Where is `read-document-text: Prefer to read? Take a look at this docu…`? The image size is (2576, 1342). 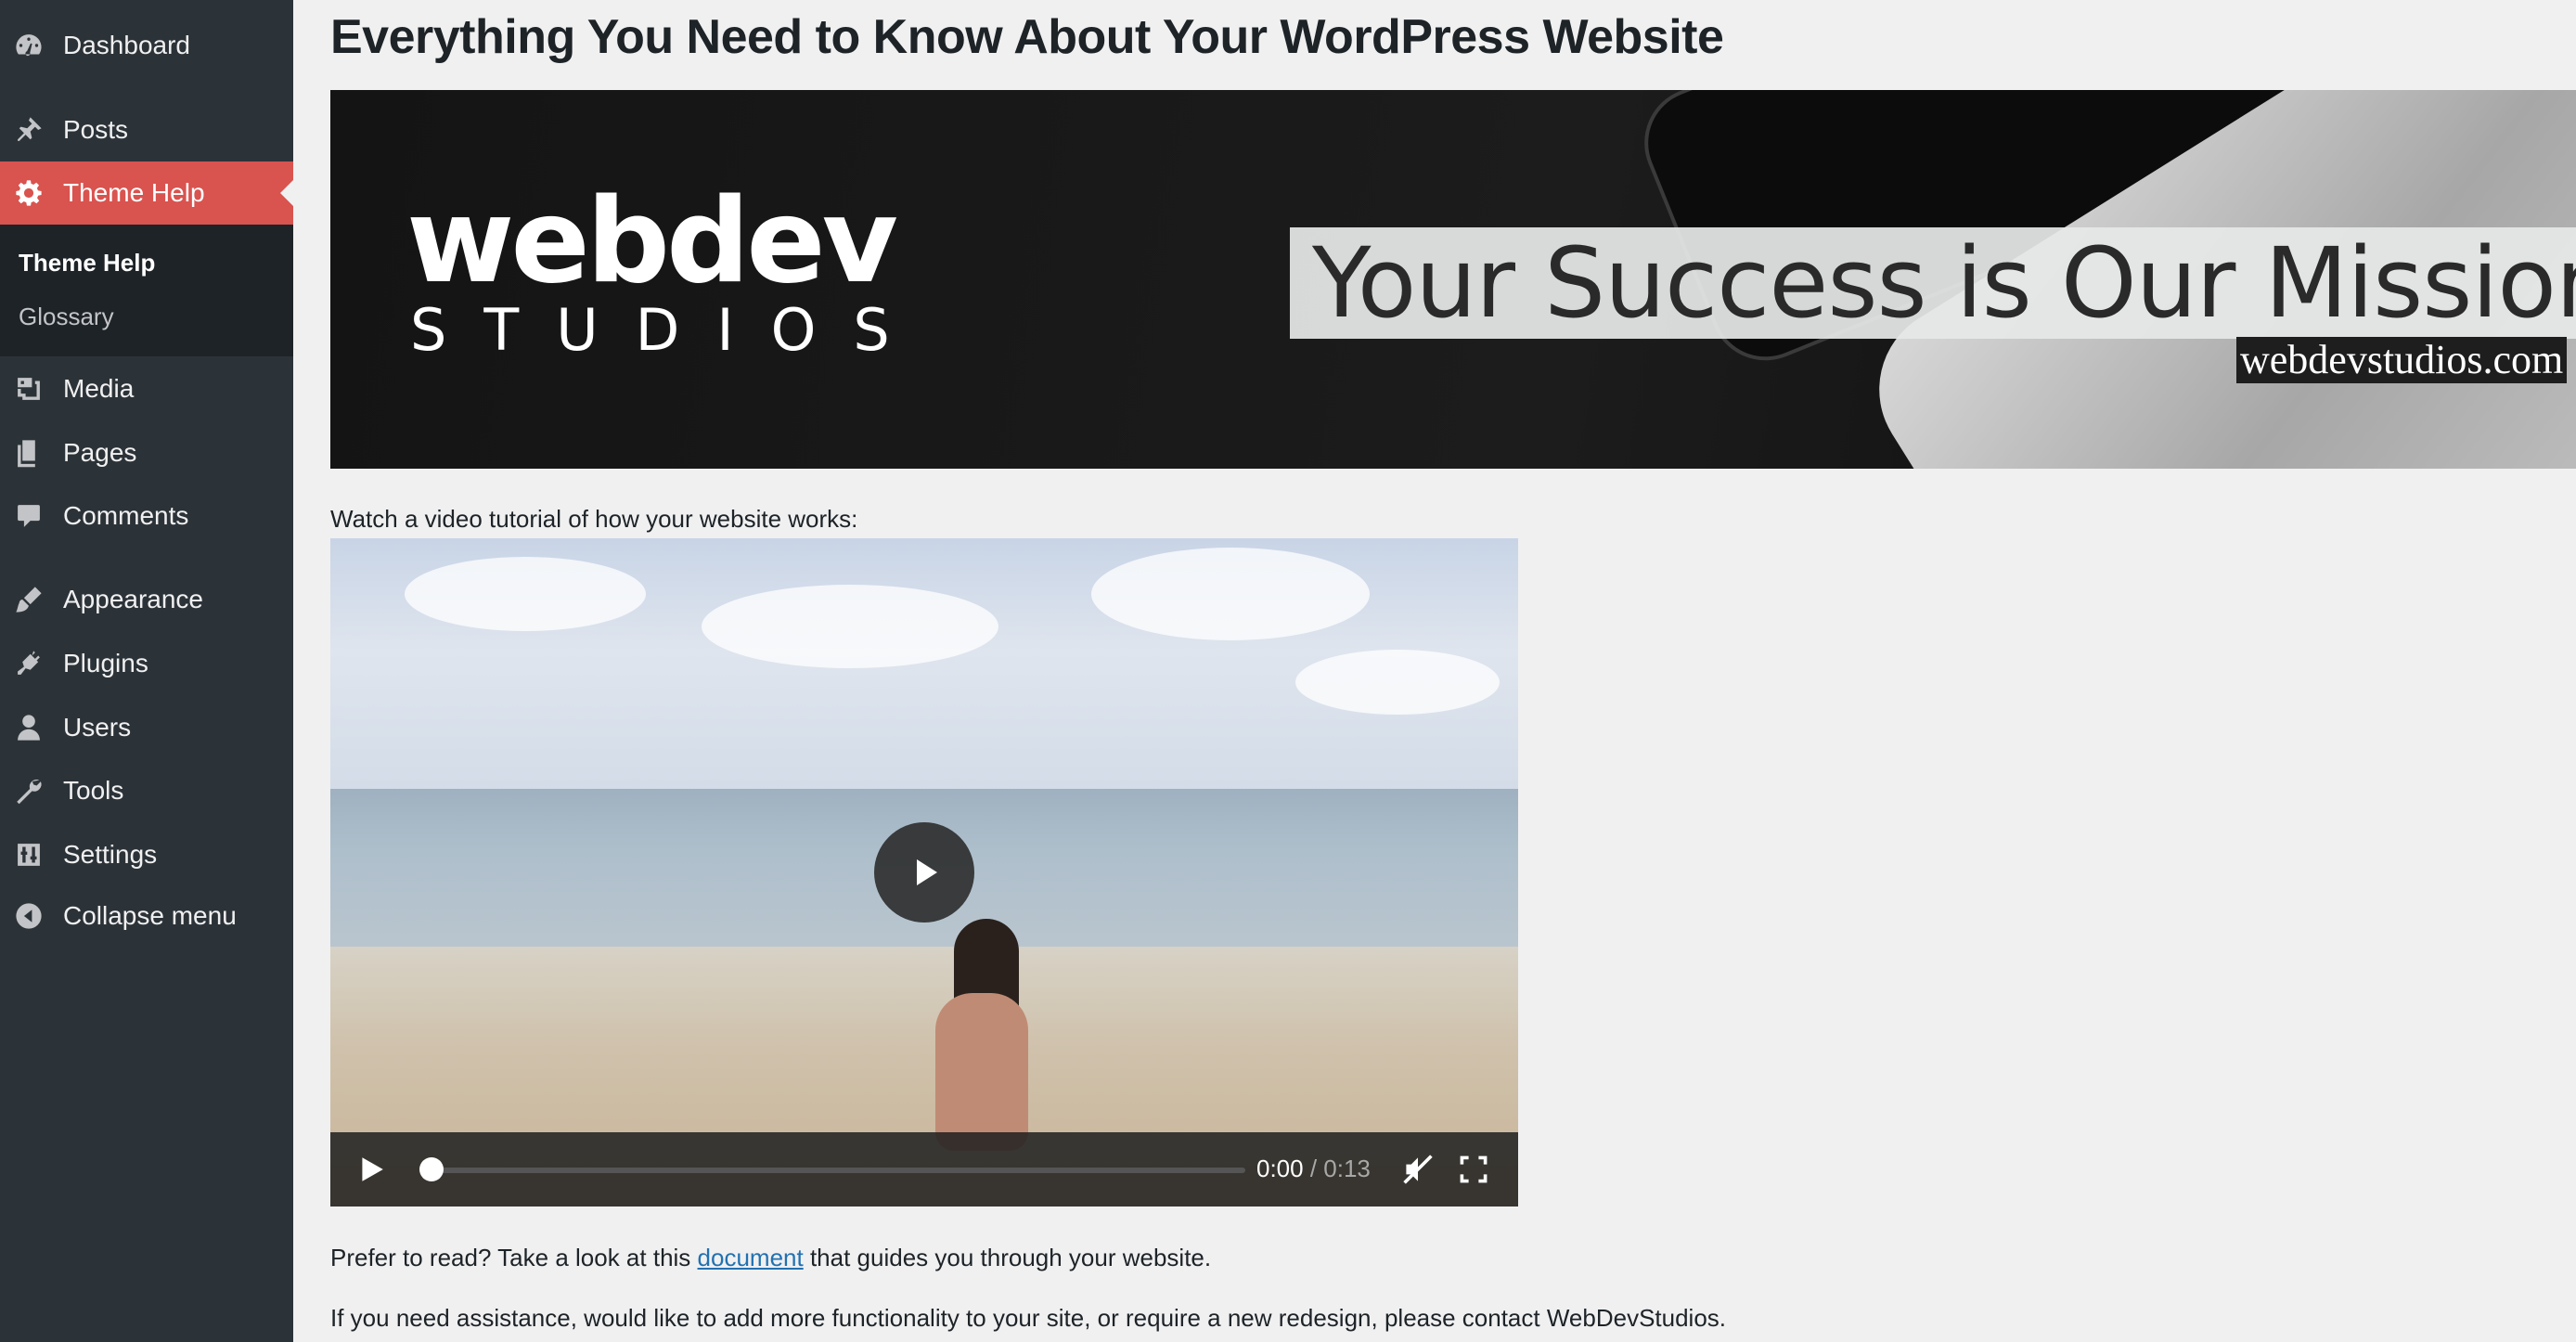 read-document-text: Prefer to read? Take a look at this docu… is located at coordinates (770, 1258).